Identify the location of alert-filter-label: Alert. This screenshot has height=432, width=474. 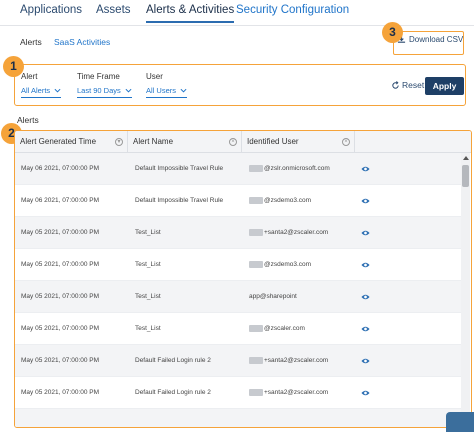
(29, 76).